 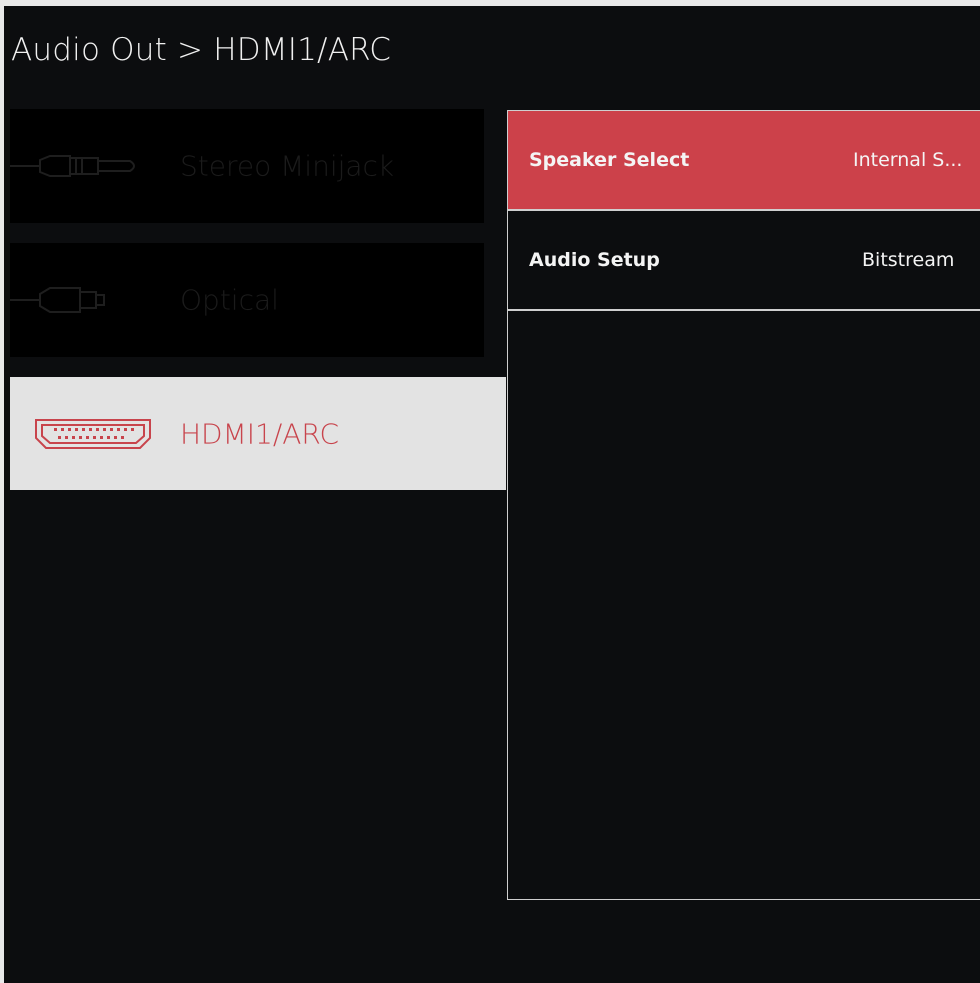 I want to click on source-label: HDMI1/ARC, so click(x=260, y=433).